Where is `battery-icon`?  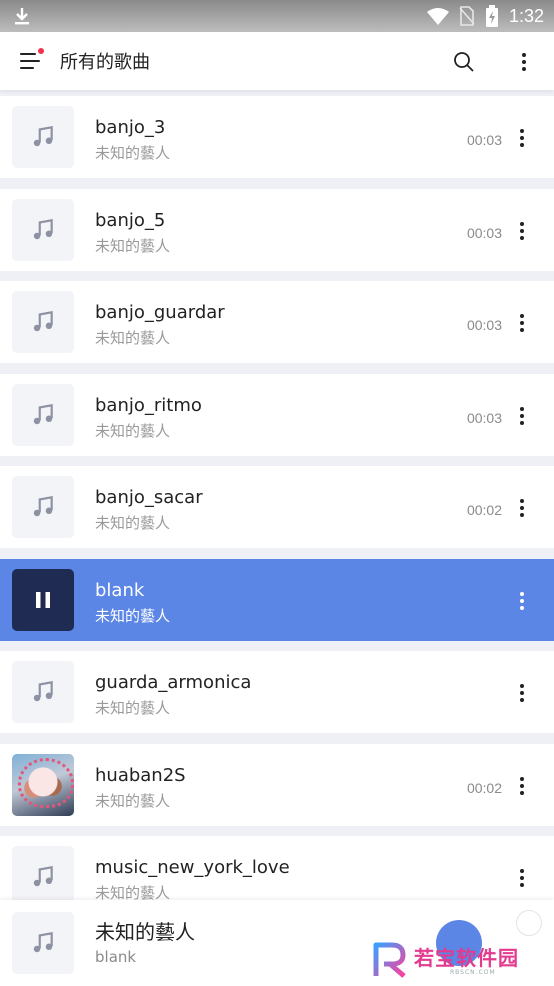
battery-icon is located at coordinates (491, 16).